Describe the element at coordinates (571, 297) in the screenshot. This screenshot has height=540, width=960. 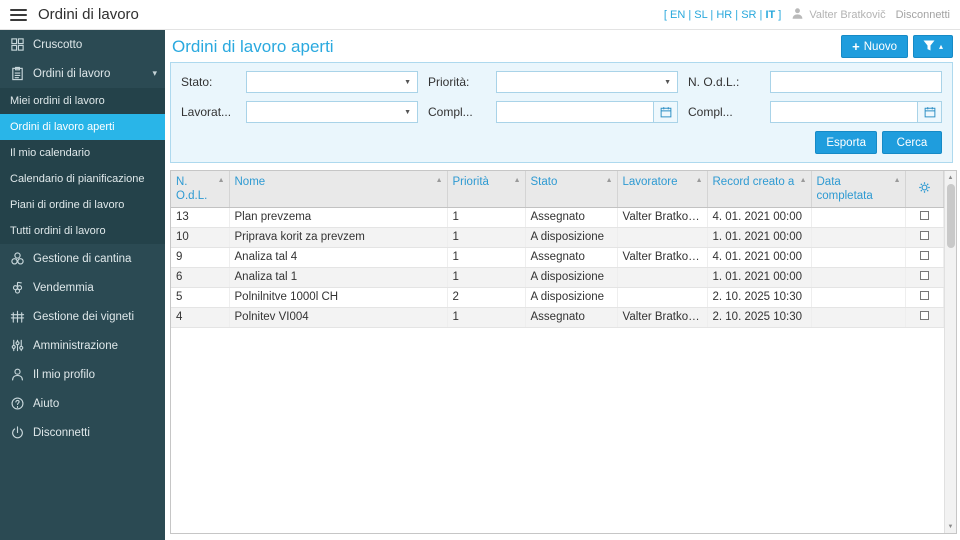
I see `cell-stato: A disposizione` at that location.